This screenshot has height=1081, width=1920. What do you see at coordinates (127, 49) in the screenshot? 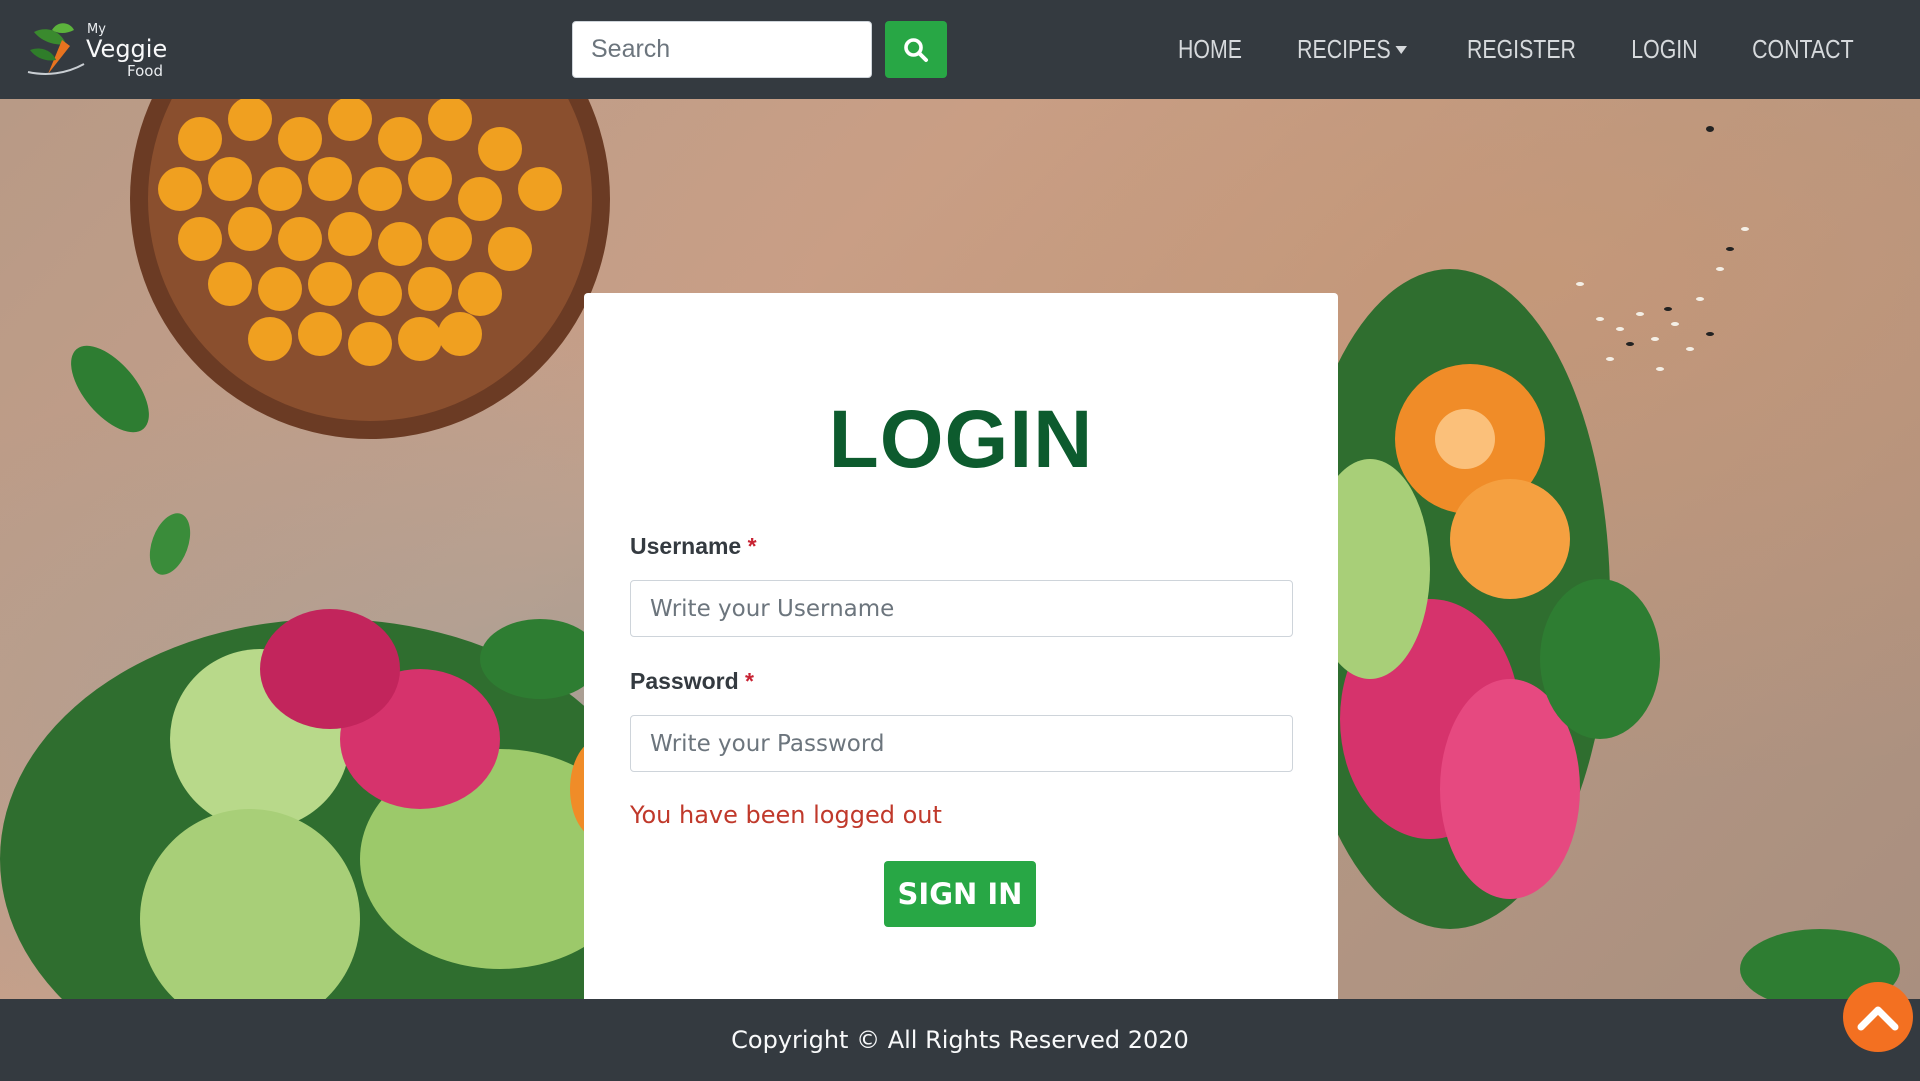
I see `brand-text-veggie: Veggie` at bounding box center [127, 49].